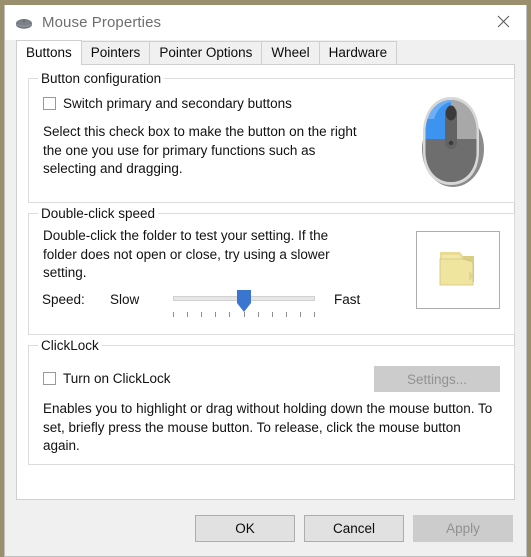 The image size is (531, 557). I want to click on ok-button: OK, so click(245, 528).